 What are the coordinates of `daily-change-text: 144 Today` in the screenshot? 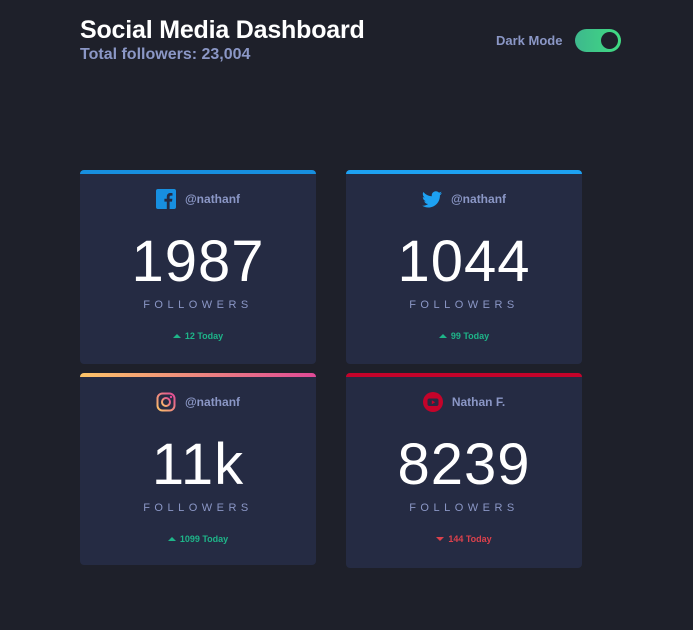 It's located at (470, 539).